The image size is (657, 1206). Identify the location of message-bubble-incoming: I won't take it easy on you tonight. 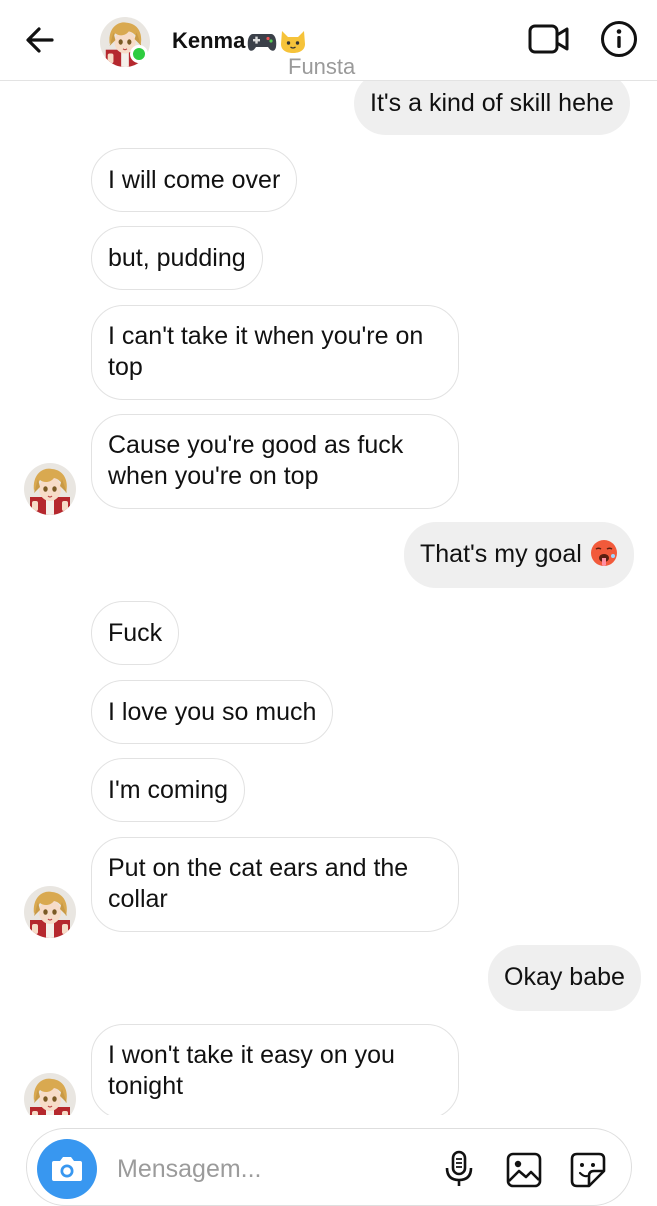
(275, 1071).